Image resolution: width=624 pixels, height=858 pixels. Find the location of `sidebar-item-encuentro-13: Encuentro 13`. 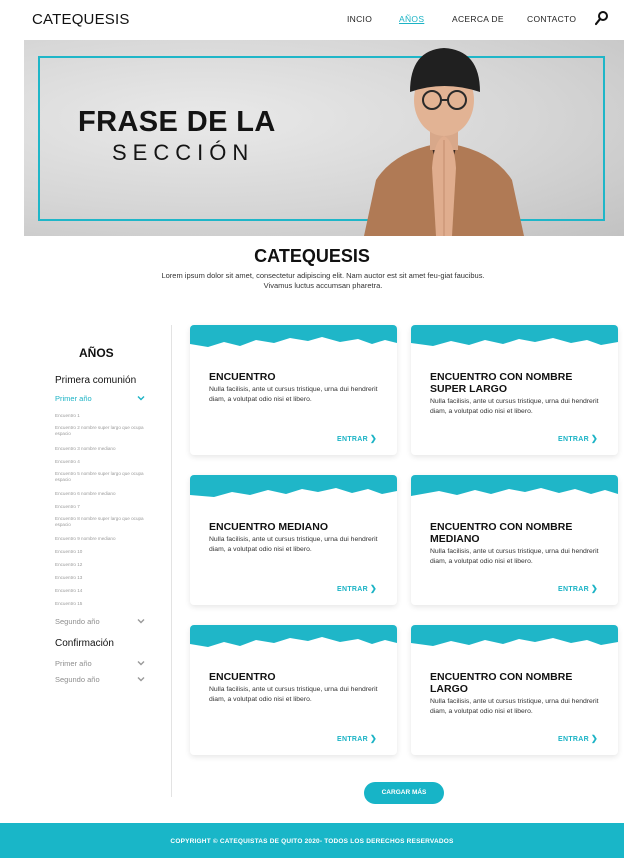

sidebar-item-encuentro-13: Encuentro 13 is located at coordinates (100, 578).